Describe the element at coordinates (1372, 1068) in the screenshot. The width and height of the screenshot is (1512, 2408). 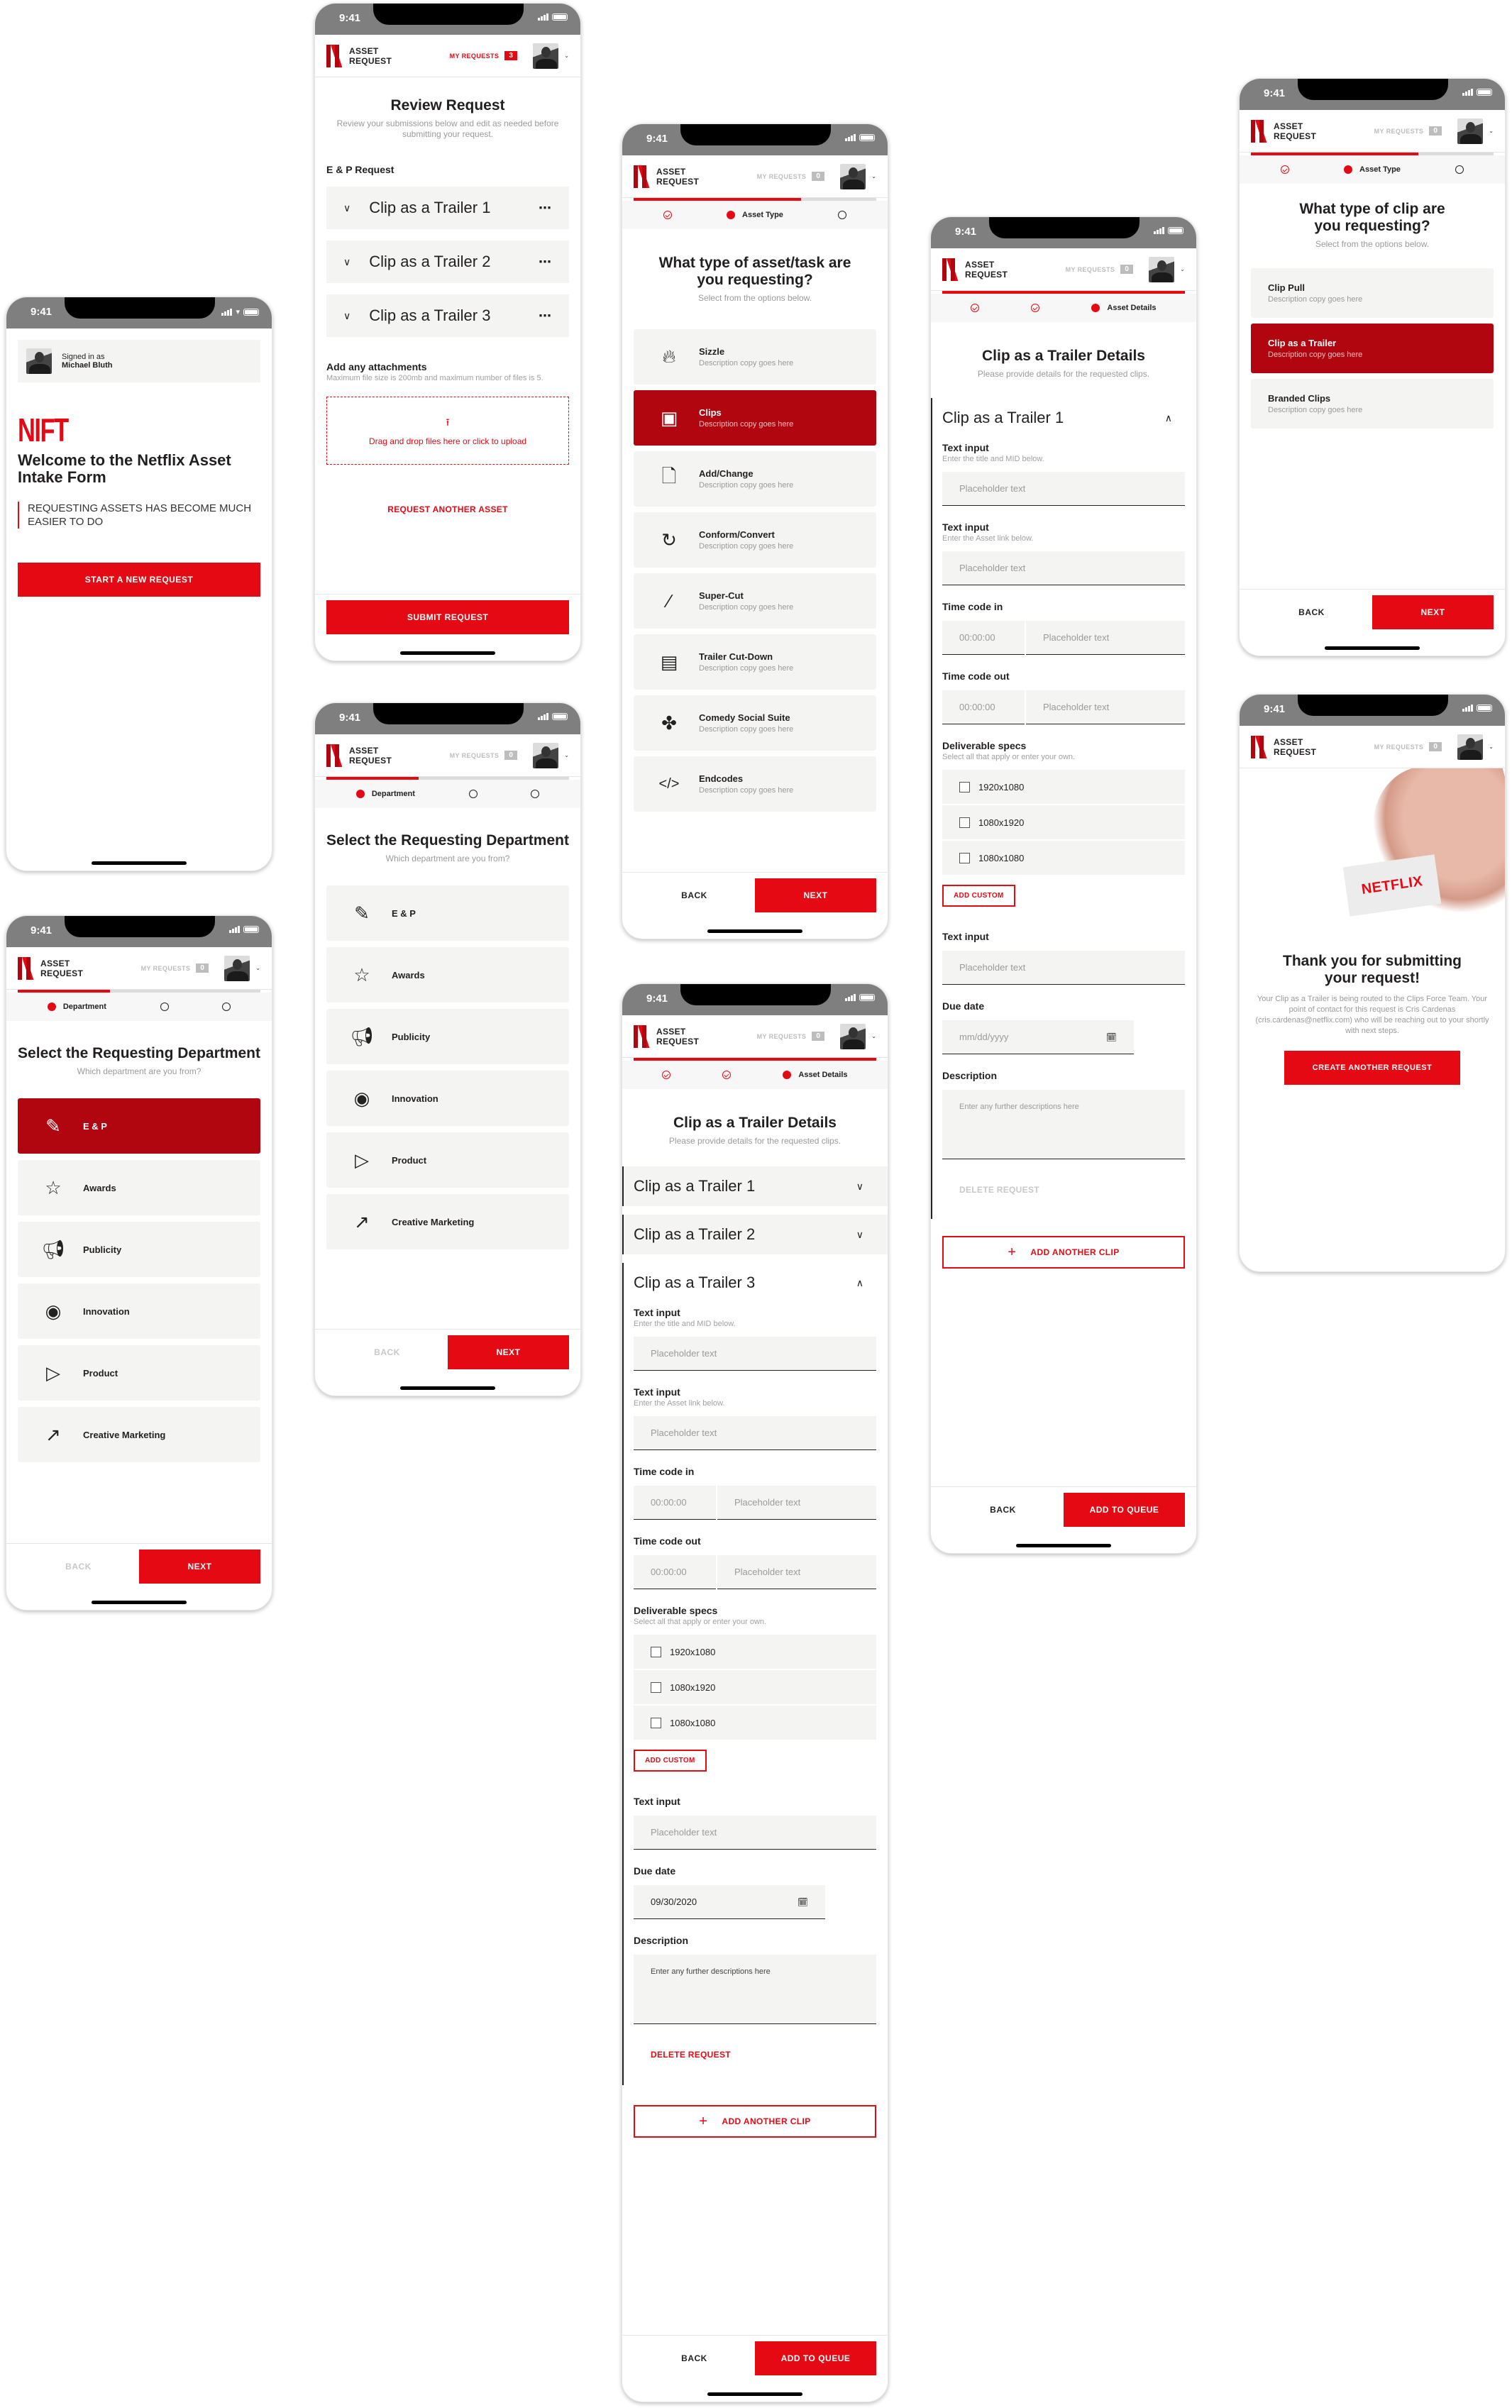
I see `create-another-request-button: CREATE ANOTHER REQUEST` at that location.